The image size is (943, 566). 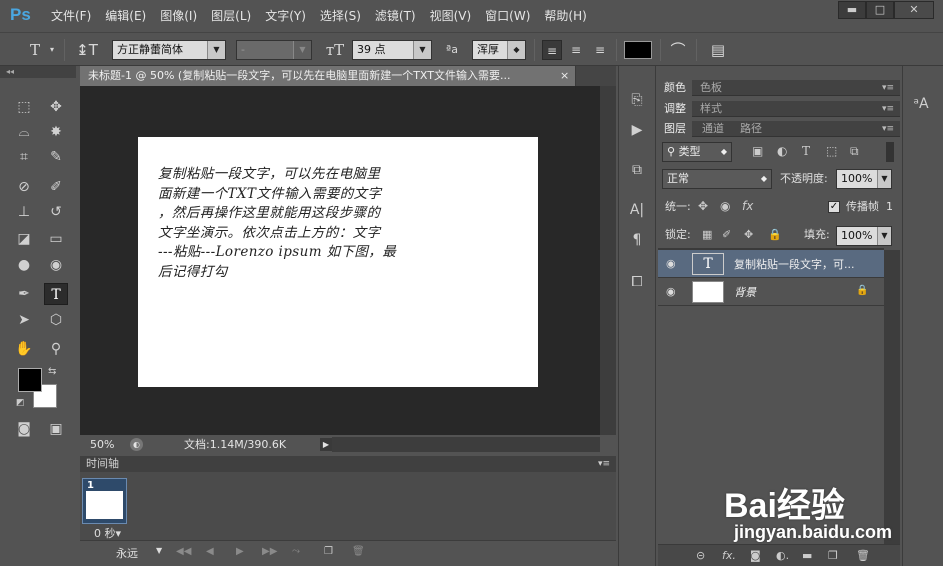 What do you see at coordinates (700, 555) in the screenshot?
I see `link-layers-icon: ⊝` at bounding box center [700, 555].